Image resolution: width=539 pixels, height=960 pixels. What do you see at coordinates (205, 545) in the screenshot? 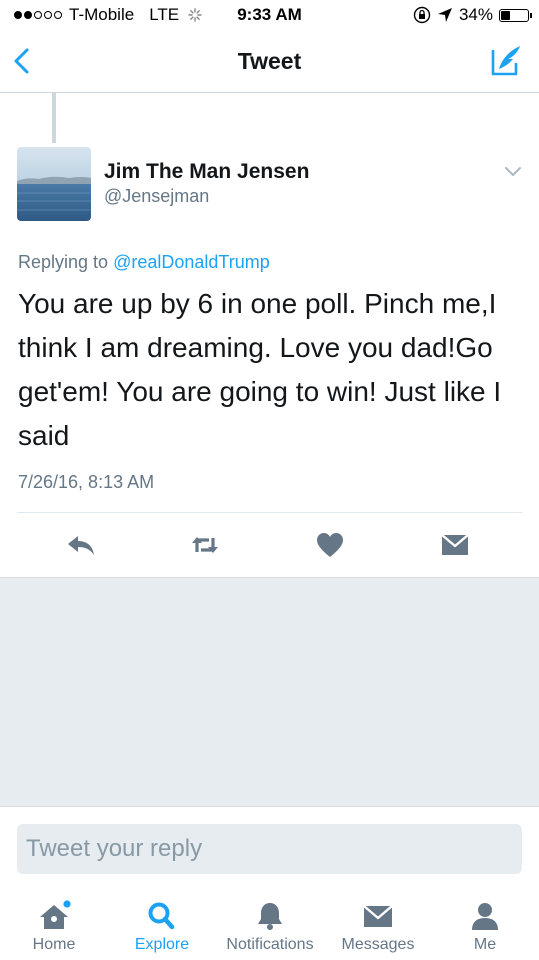
I see `retweet-icon` at bounding box center [205, 545].